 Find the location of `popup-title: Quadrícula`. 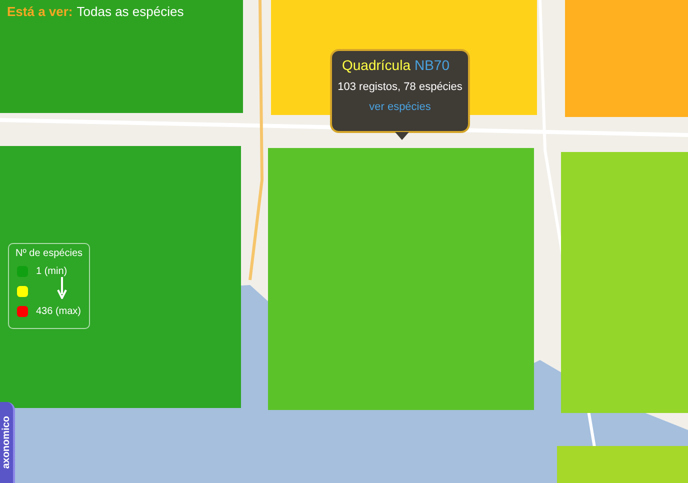

popup-title: Quadrícula is located at coordinates (376, 65).